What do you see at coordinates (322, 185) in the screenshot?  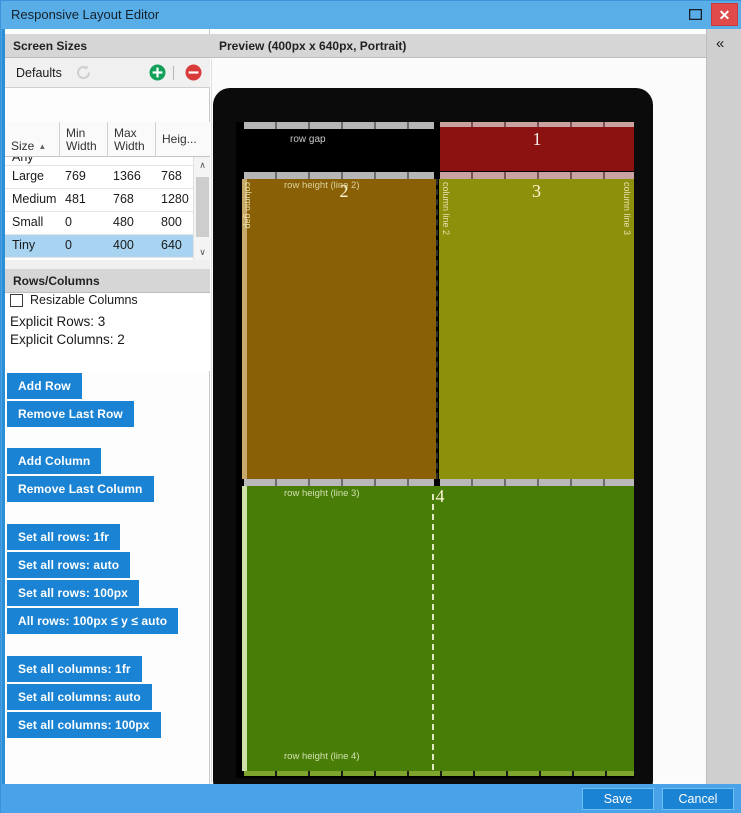 I see `row-height-line-2-label: row height (line 2)` at bounding box center [322, 185].